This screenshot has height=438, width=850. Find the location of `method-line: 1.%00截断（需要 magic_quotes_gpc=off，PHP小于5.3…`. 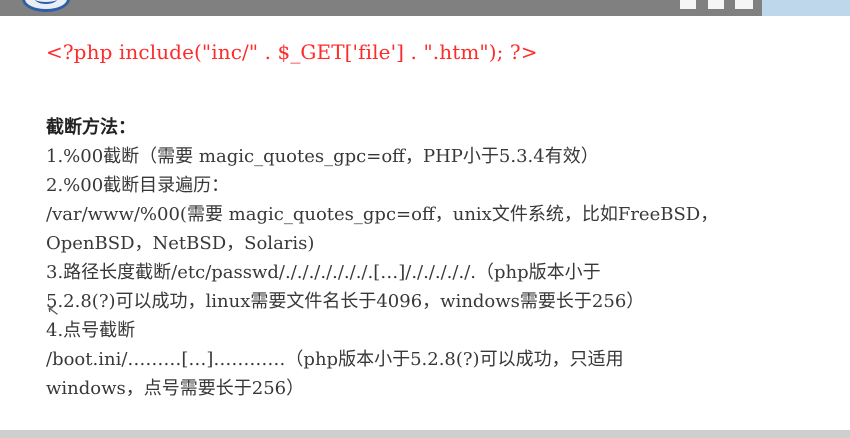

method-line: 1.%00截断（需要 magic_quotes_gpc=off，PHP小于5.3… is located at coordinates (322, 156).